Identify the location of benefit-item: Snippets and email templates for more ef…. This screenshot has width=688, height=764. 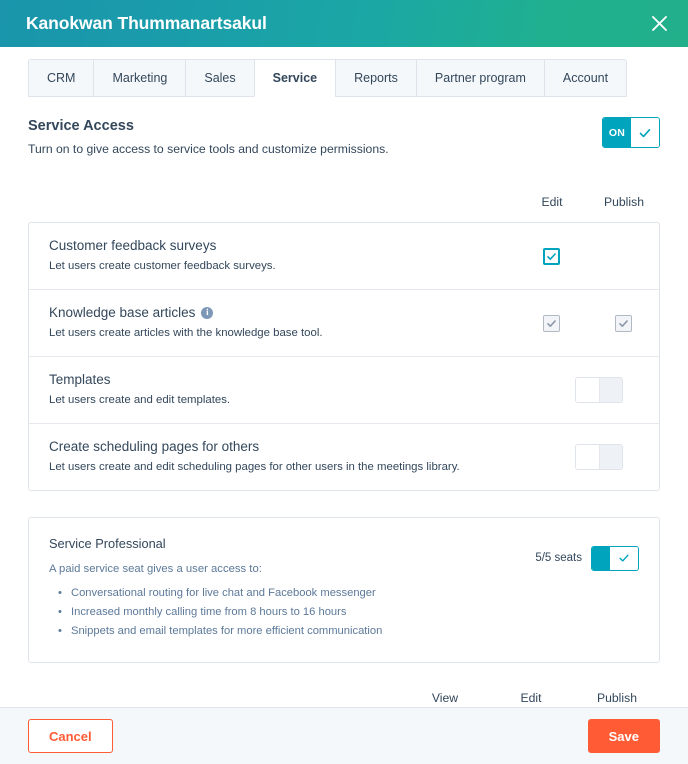
(296, 632).